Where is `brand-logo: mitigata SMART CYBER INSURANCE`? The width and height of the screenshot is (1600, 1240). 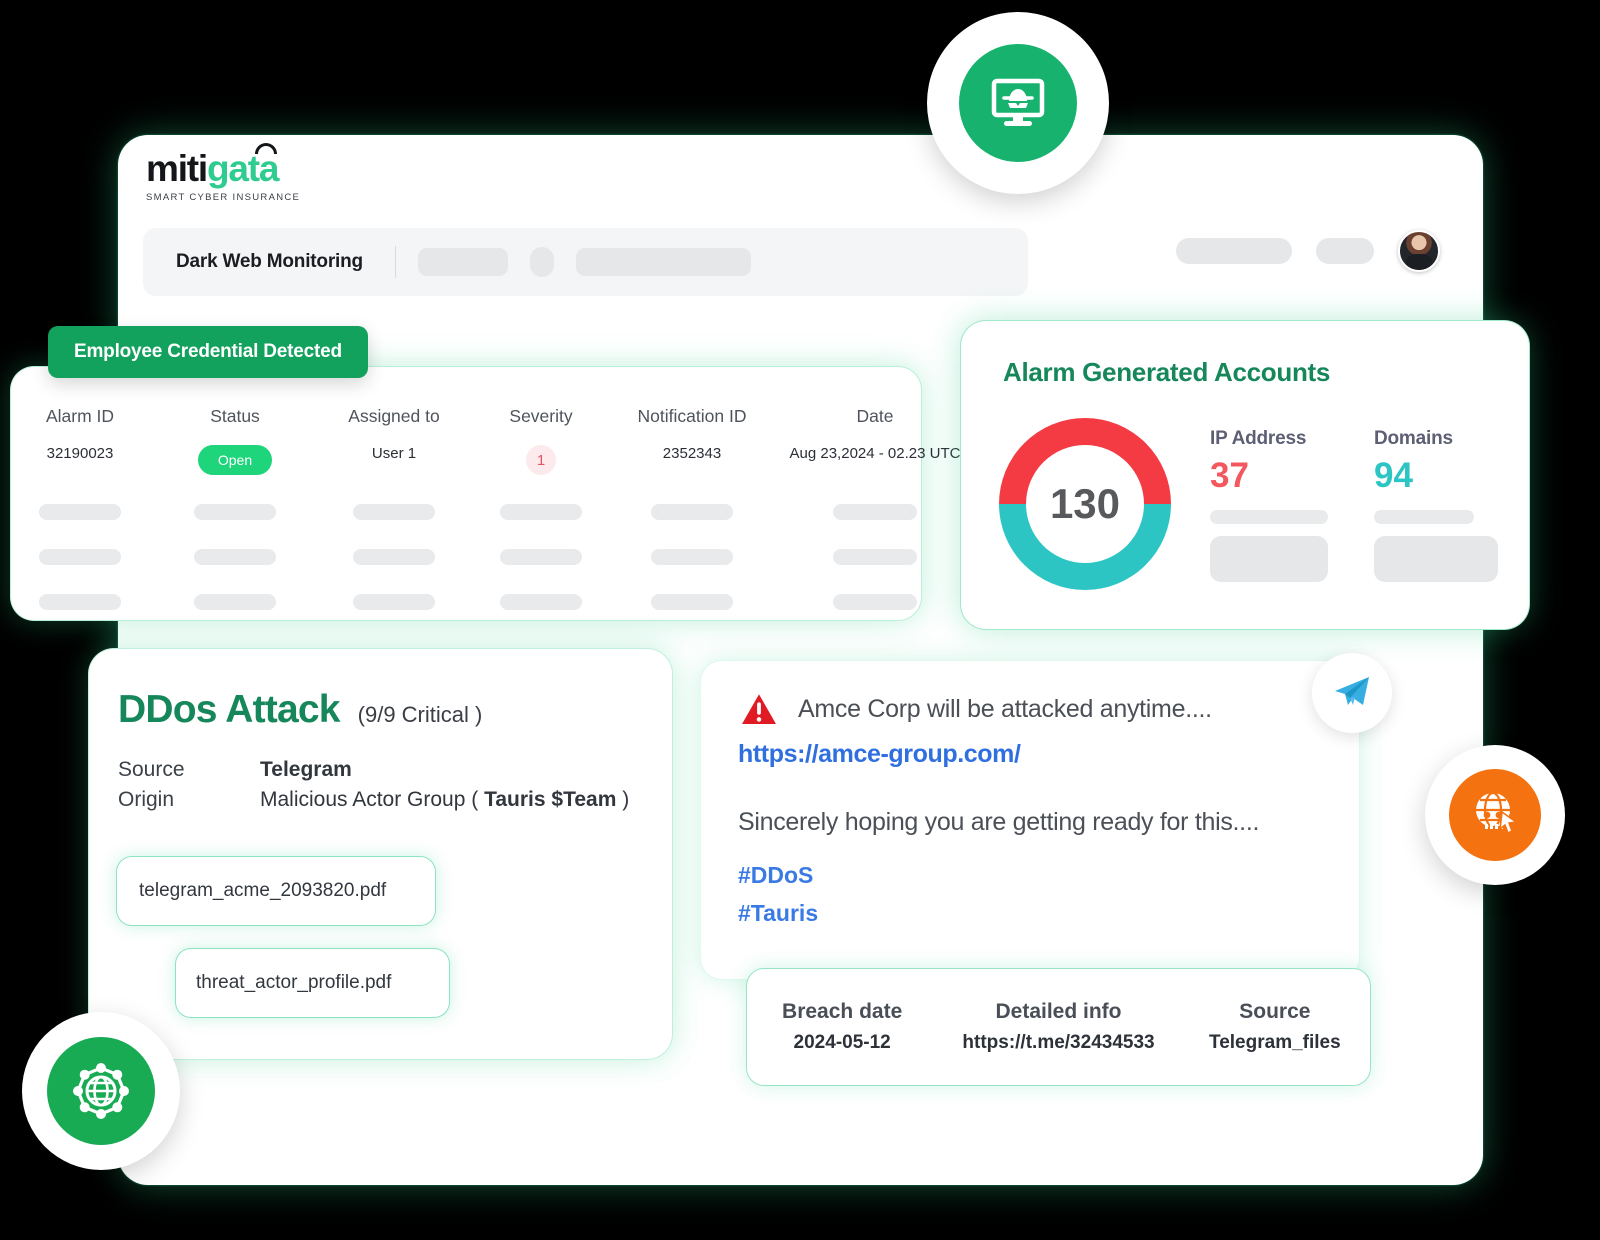
brand-logo: mitigata SMART CYBER INSURANCE is located at coordinates (261, 173).